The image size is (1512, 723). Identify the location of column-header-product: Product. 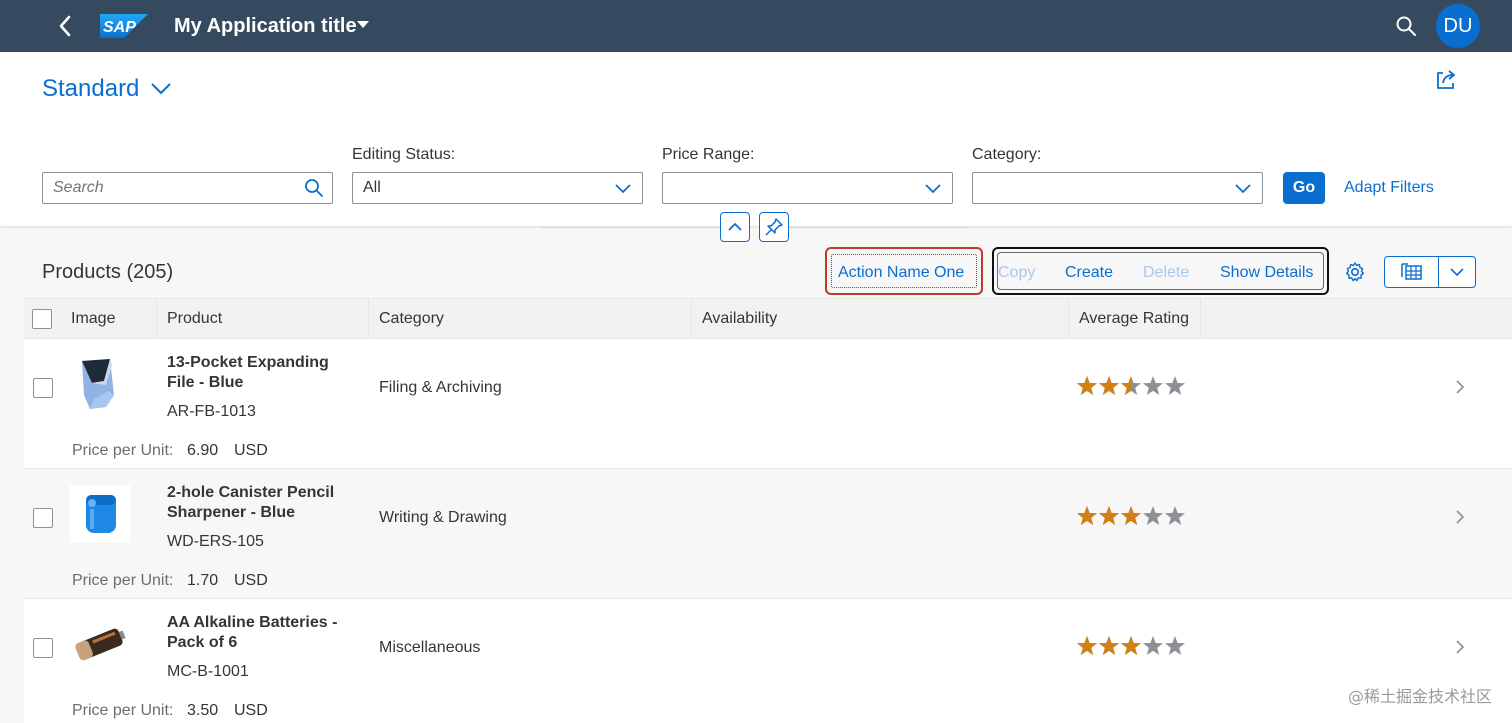
(263, 318).